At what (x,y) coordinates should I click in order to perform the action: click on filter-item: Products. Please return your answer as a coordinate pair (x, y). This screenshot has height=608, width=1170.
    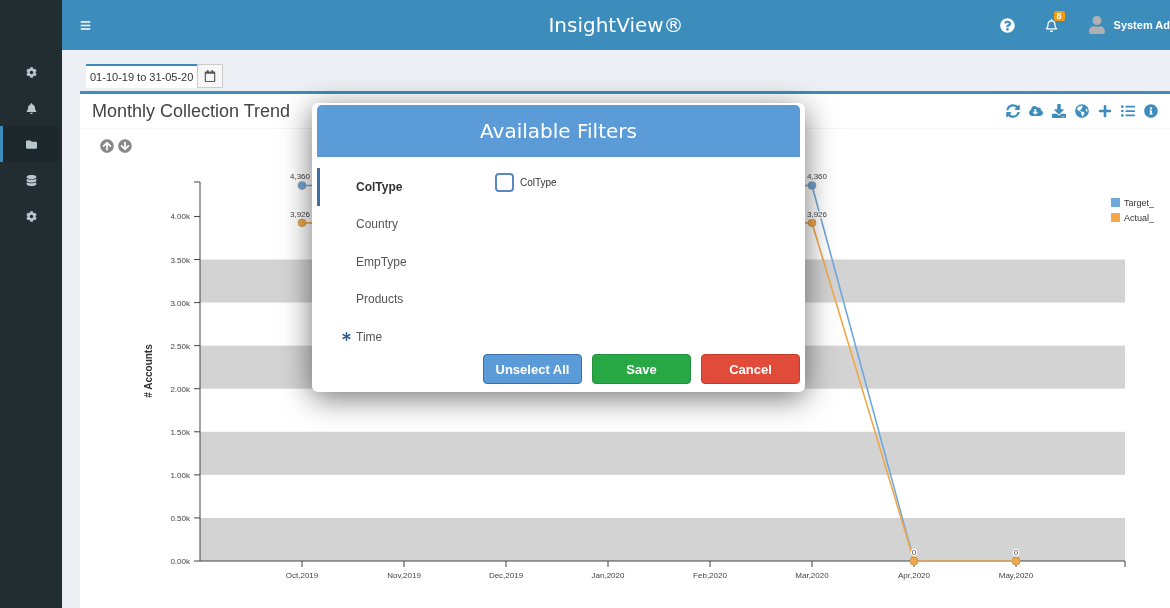
    Looking at the image, I should click on (393, 299).